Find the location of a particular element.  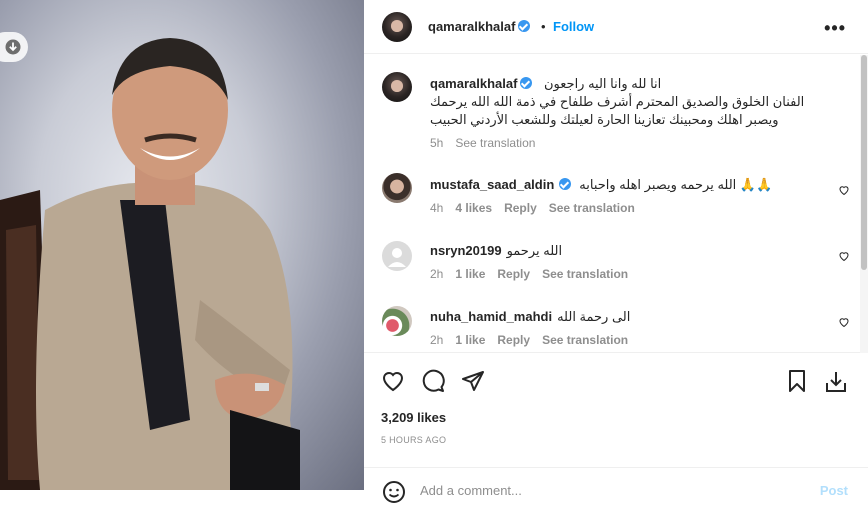

caption-author: qamaralkhalaf is located at coordinates (481, 83).